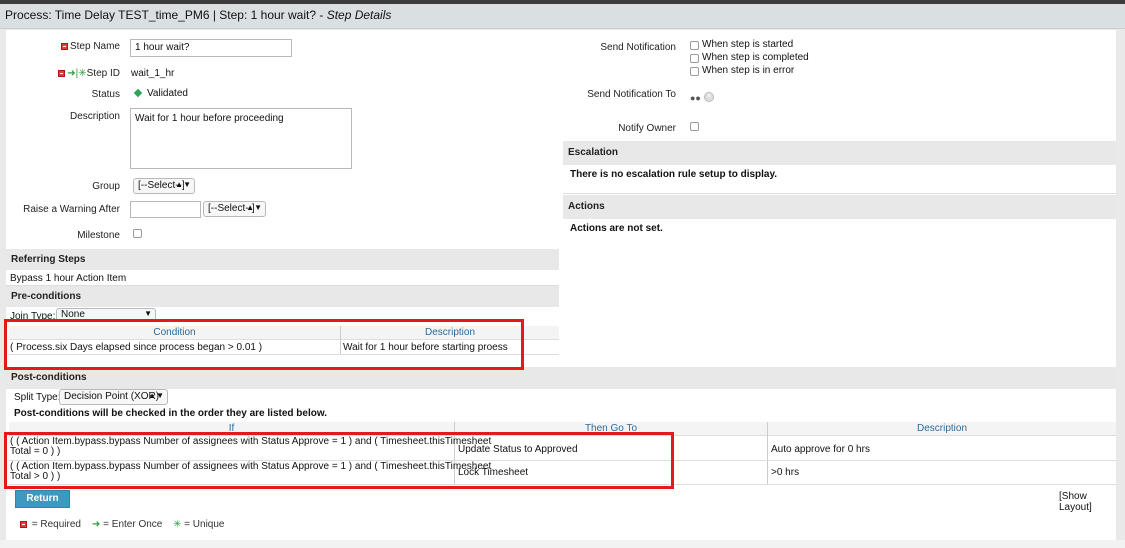  I want to click on group-select: [--Select--] ▲▼, so click(164, 186).